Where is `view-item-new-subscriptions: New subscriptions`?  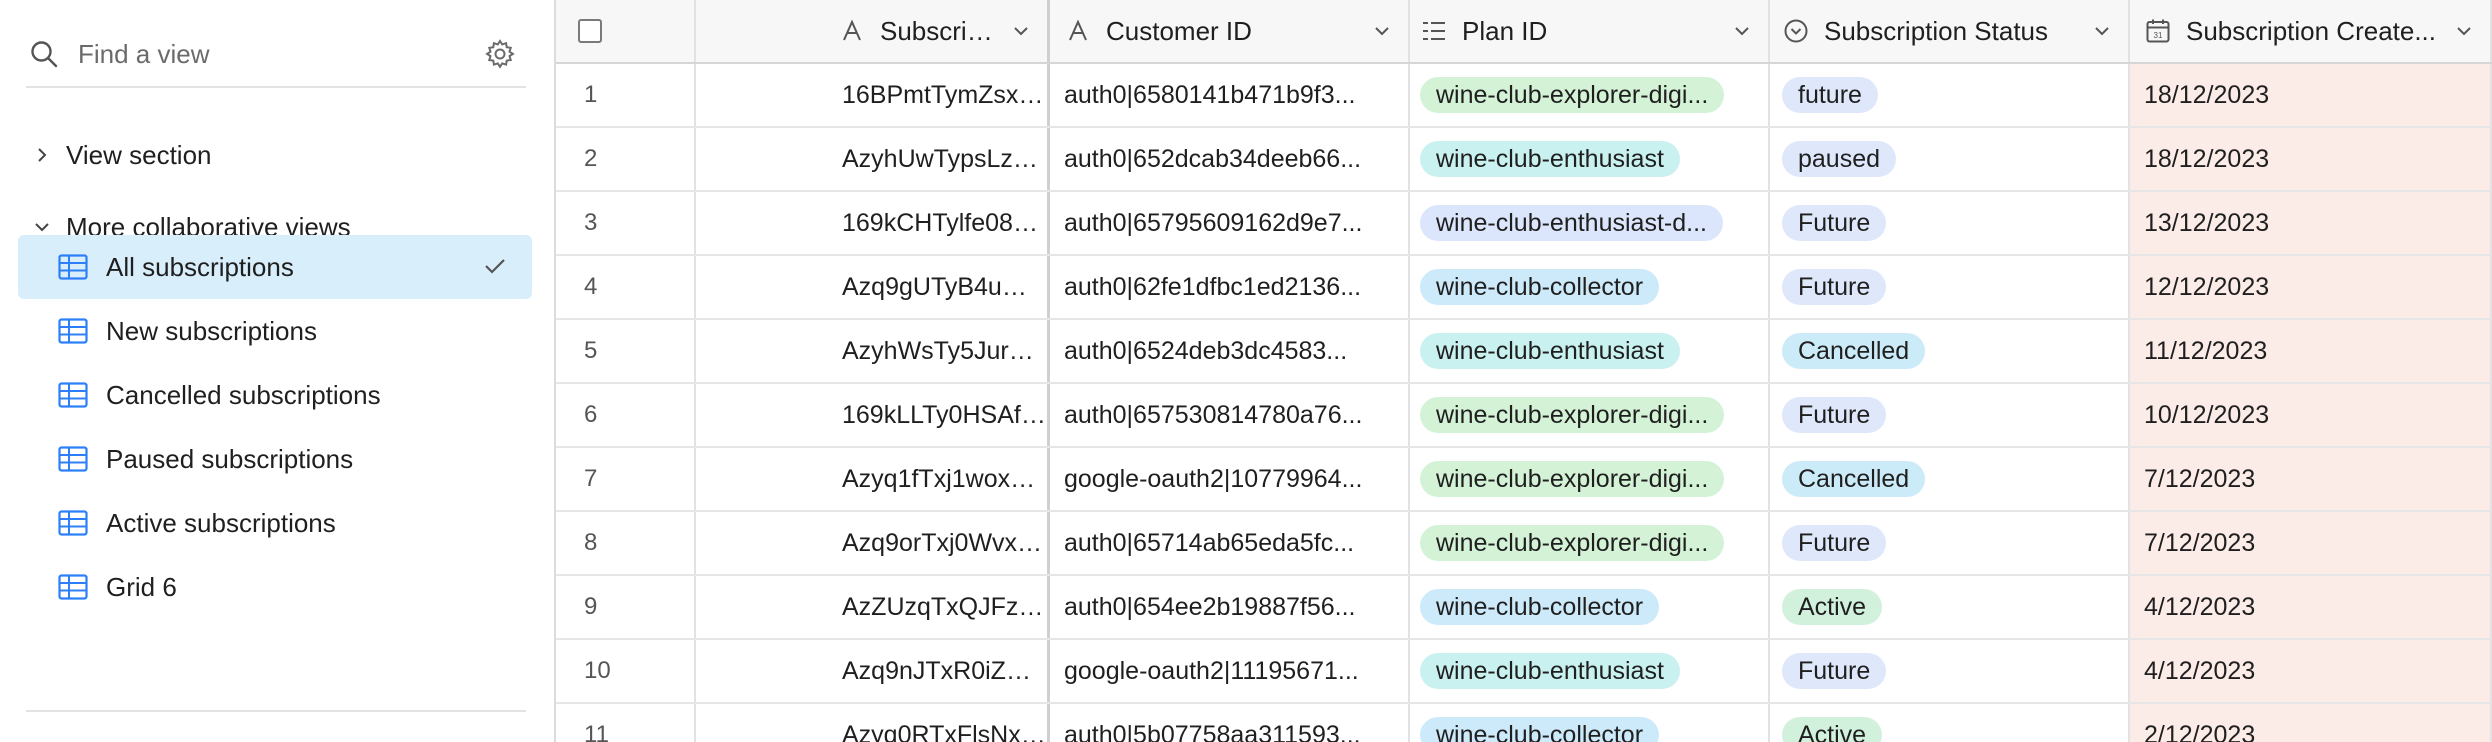 view-item-new-subscriptions: New subscriptions is located at coordinates (275, 331).